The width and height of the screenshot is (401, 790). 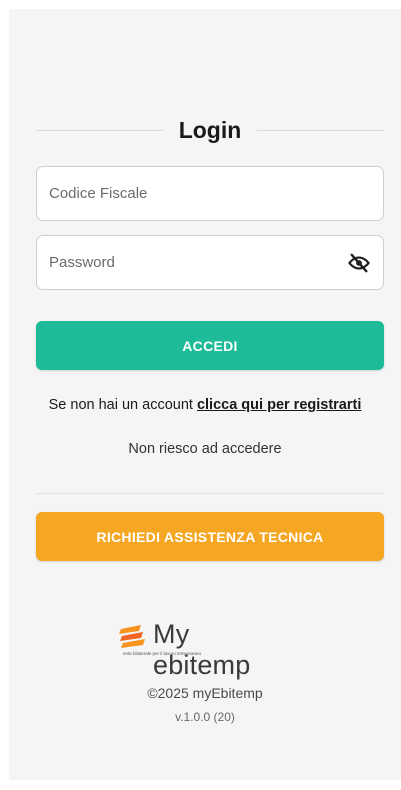 What do you see at coordinates (359, 263) in the screenshot?
I see `eye-off-icon` at bounding box center [359, 263].